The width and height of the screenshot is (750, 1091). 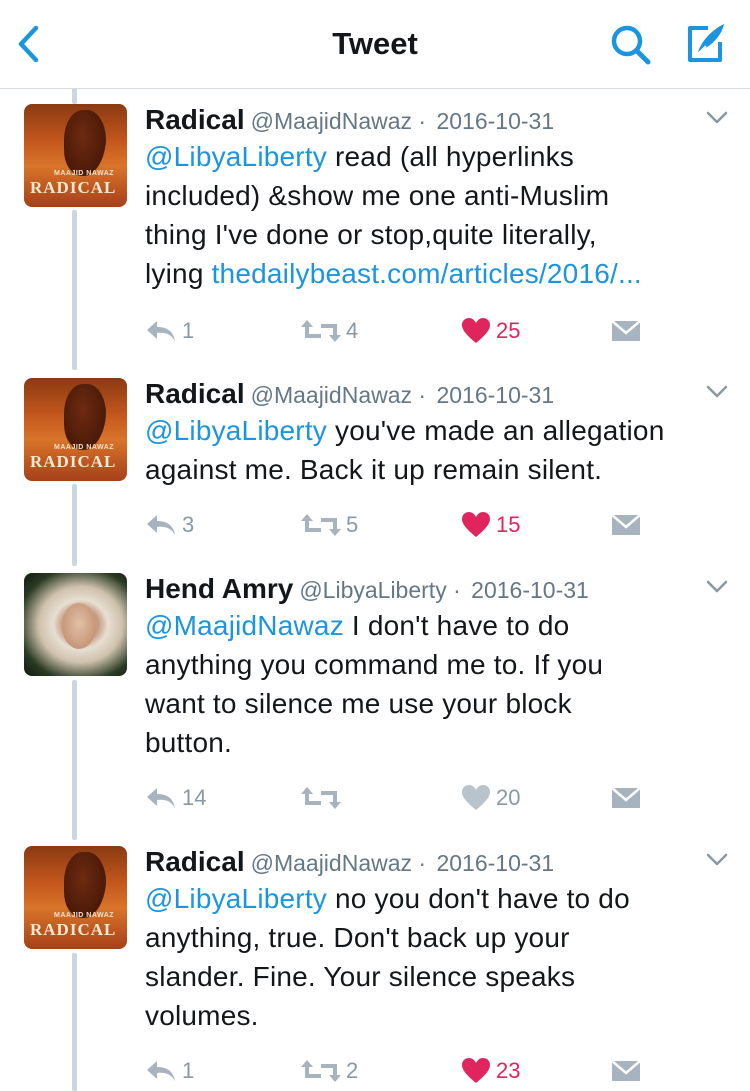 What do you see at coordinates (405, 525) in the screenshot?
I see `tweet-actions: 3 5 15` at bounding box center [405, 525].